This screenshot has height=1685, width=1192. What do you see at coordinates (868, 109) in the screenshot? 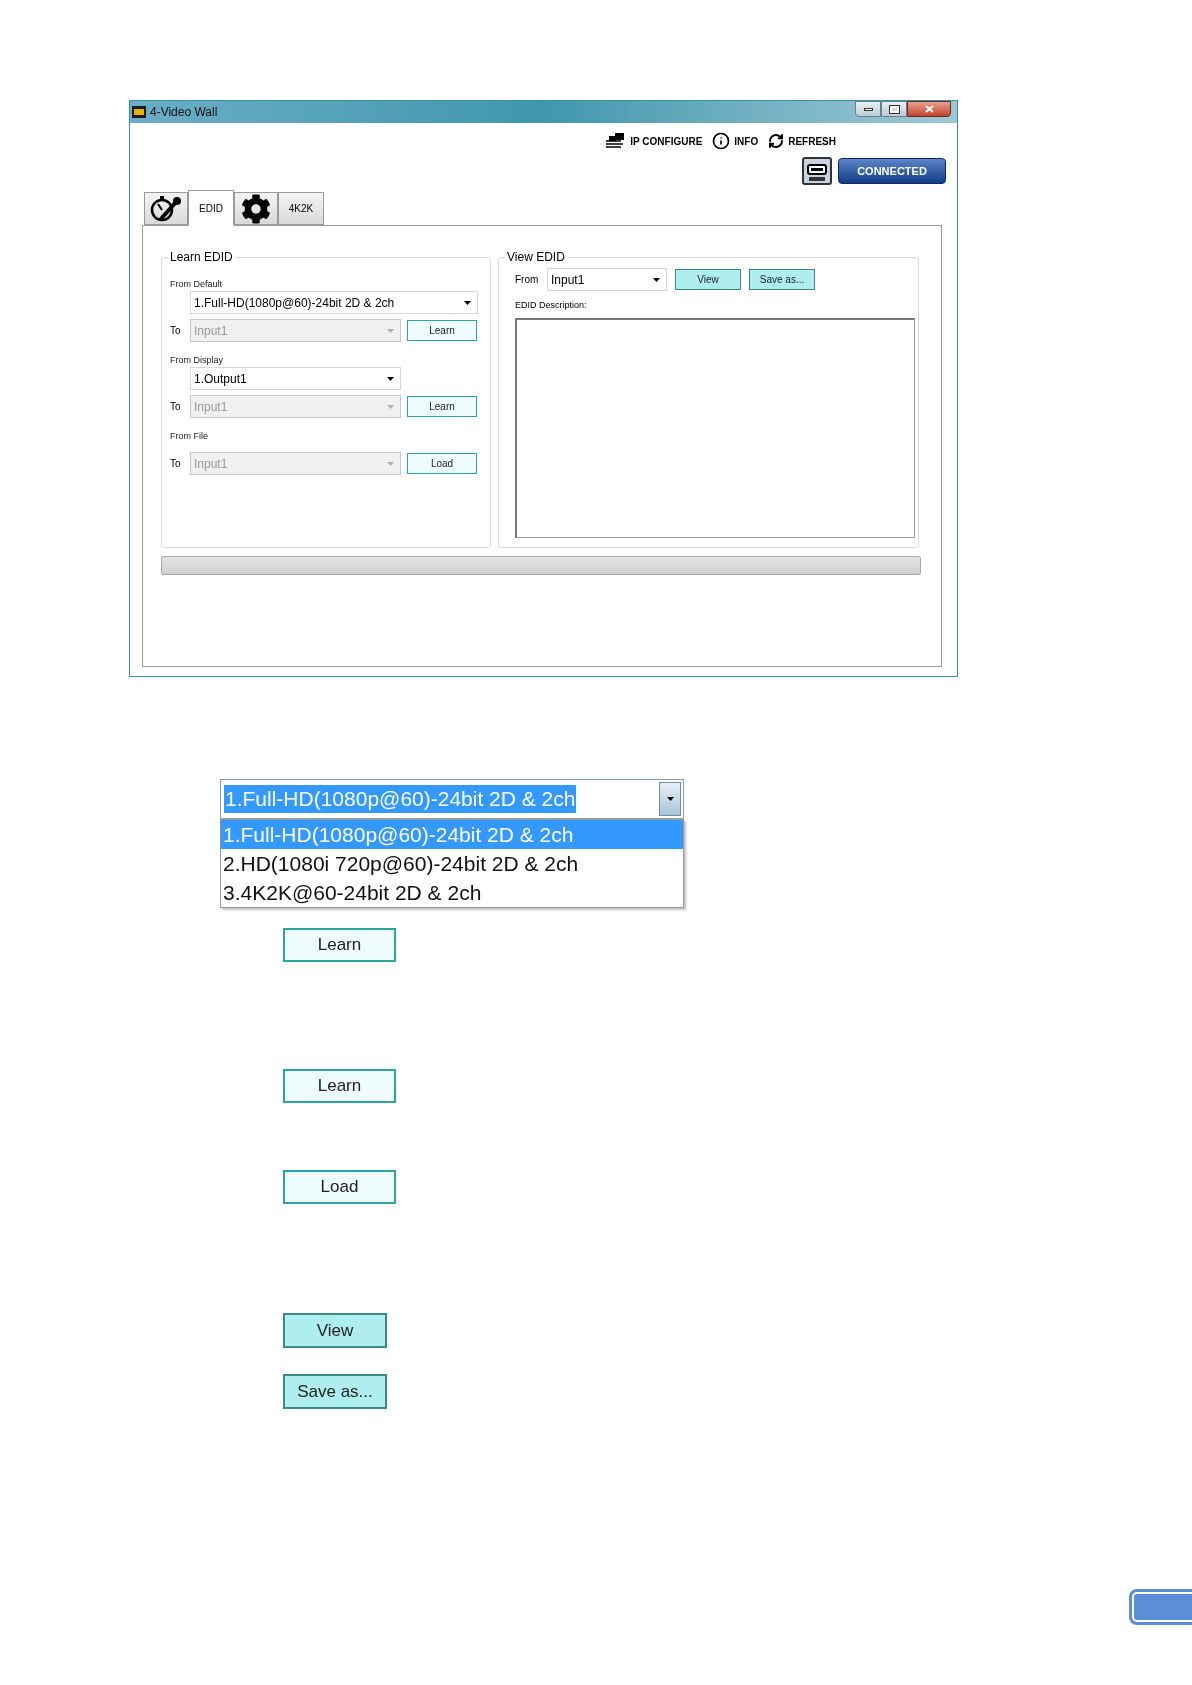
I see `minimize-button` at bounding box center [868, 109].